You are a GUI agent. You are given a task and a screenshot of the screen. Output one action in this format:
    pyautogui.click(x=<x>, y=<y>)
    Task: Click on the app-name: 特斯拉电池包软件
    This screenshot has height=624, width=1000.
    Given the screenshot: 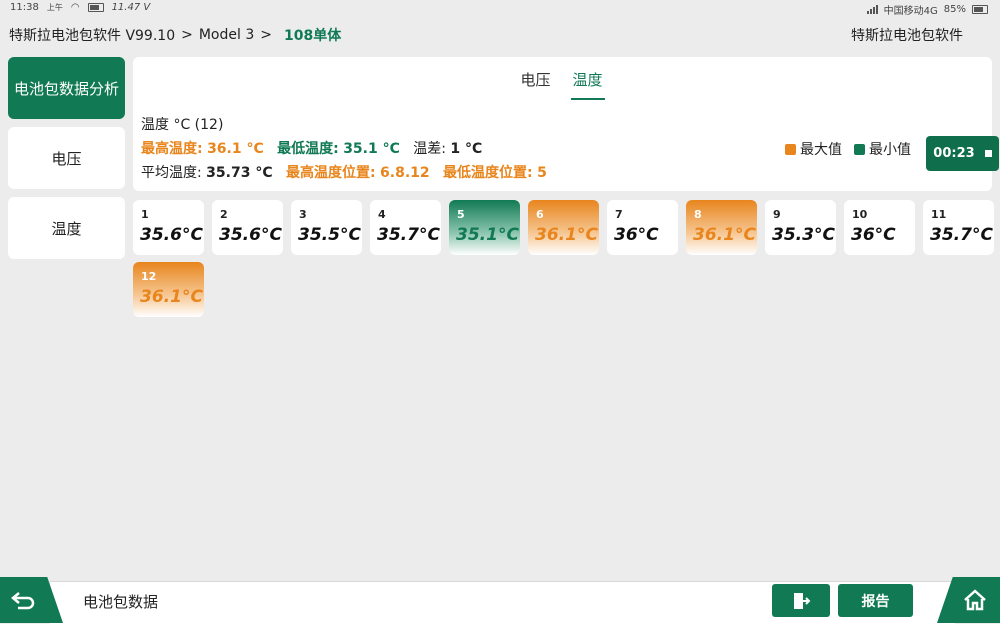 What is the action you would take?
    pyautogui.click(x=907, y=36)
    